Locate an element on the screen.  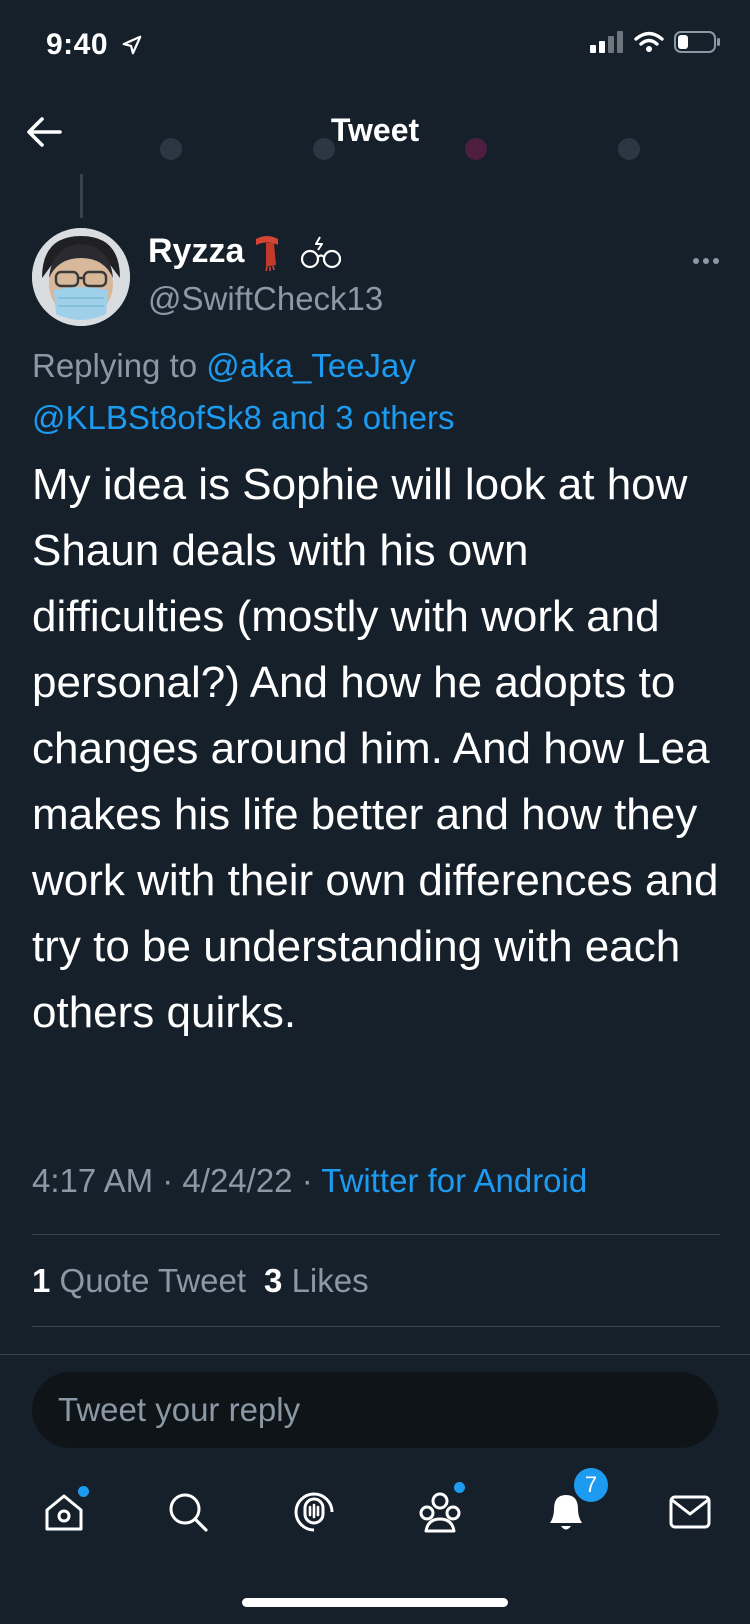
display-name: Ryzza is located at coordinates (246, 251).